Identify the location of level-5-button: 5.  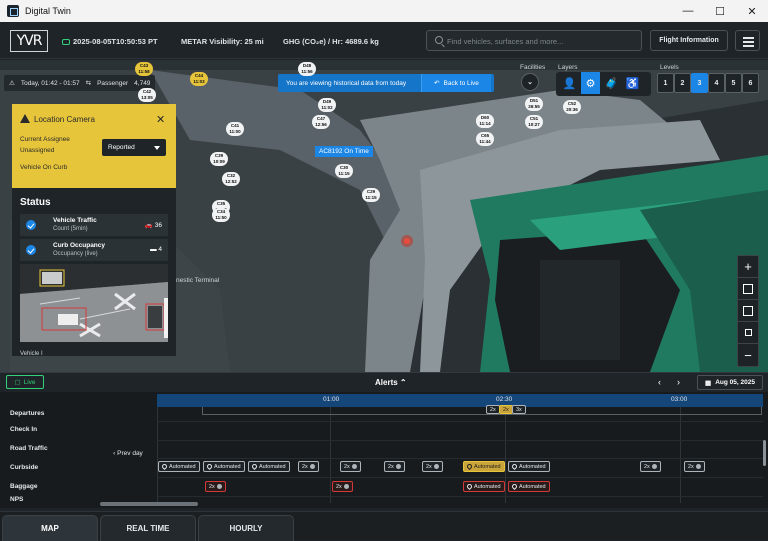
(733, 83).